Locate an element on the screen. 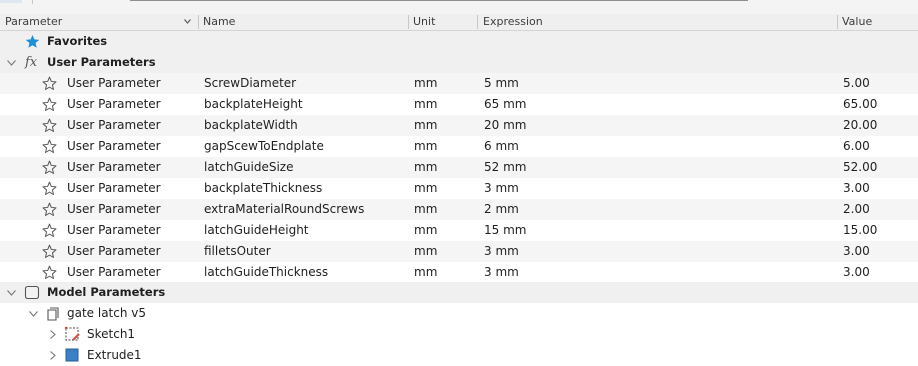  parameter-value: 6.00 is located at coordinates (856, 146).